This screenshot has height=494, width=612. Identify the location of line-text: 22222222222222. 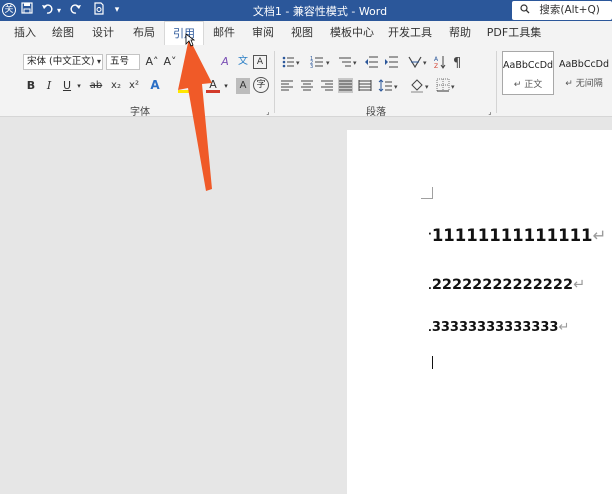
(502, 285).